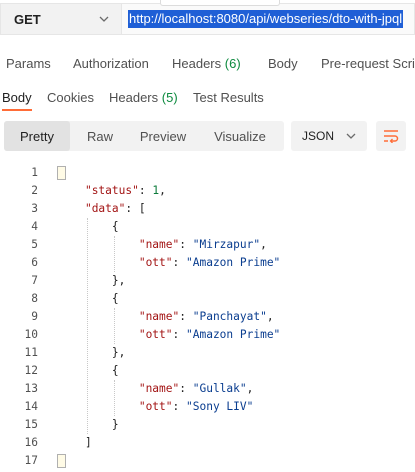 The image size is (415, 472). What do you see at coordinates (34, 262) in the screenshot?
I see `line-number: 6` at bounding box center [34, 262].